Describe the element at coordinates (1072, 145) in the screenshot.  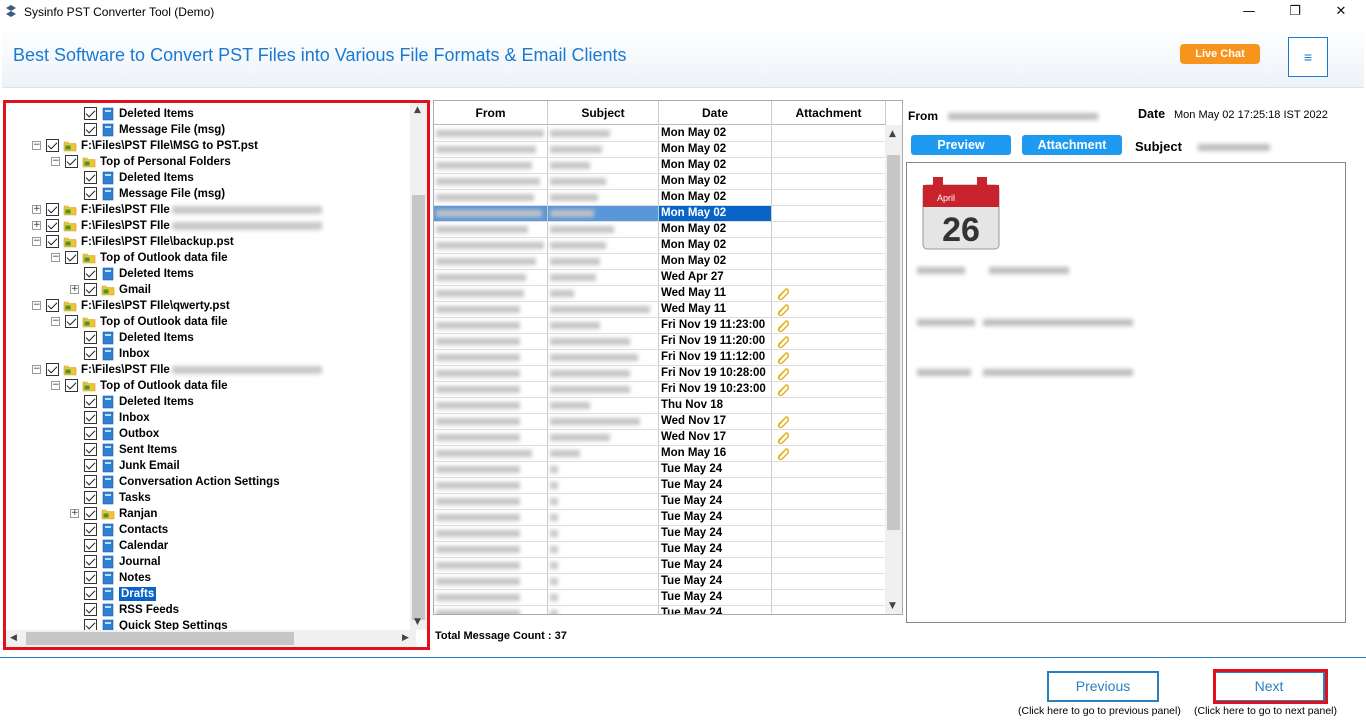
I see `attachment-tab: Attachment` at that location.